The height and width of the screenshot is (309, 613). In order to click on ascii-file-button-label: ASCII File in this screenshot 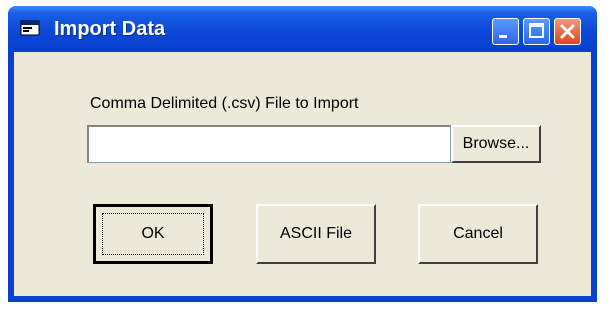, I will do `click(315, 233)`.